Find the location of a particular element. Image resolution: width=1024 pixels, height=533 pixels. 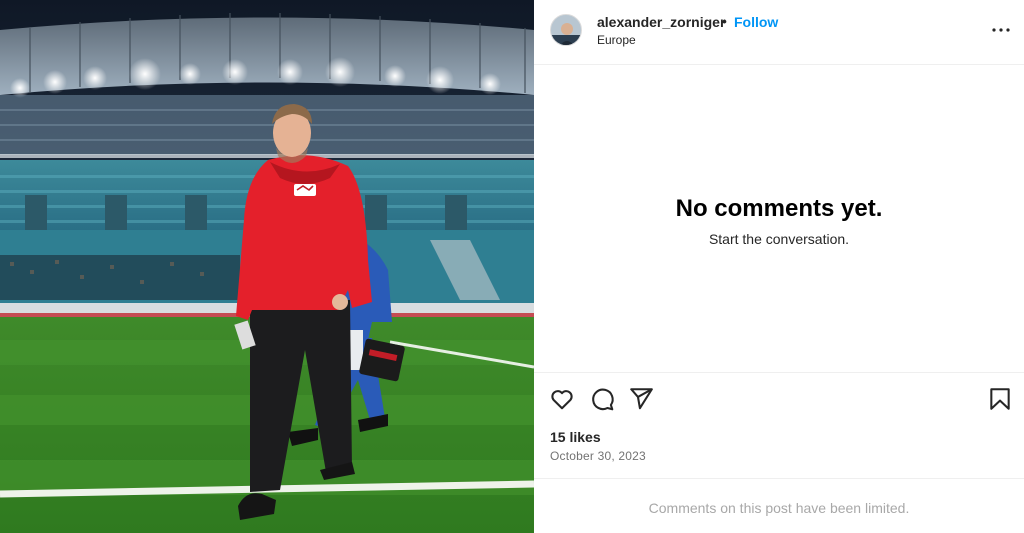

share-icon is located at coordinates (641, 399).